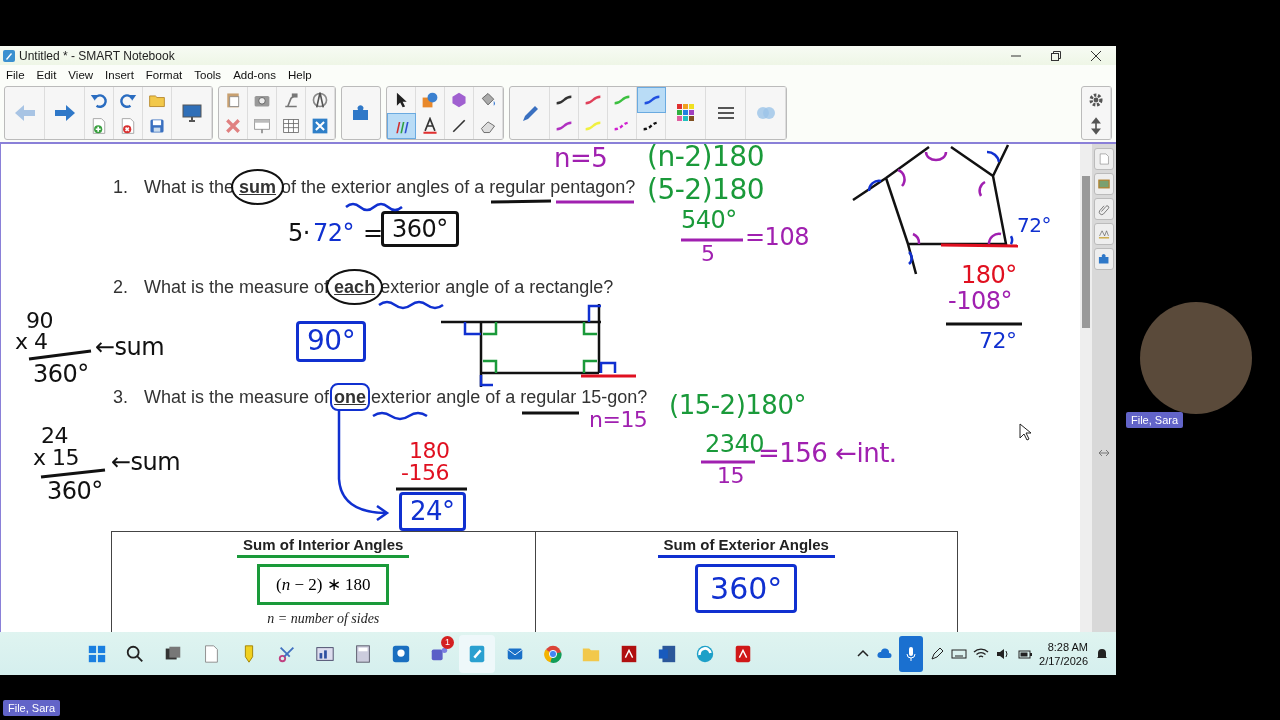  I want to click on menu-item: Insert, so click(119, 74).